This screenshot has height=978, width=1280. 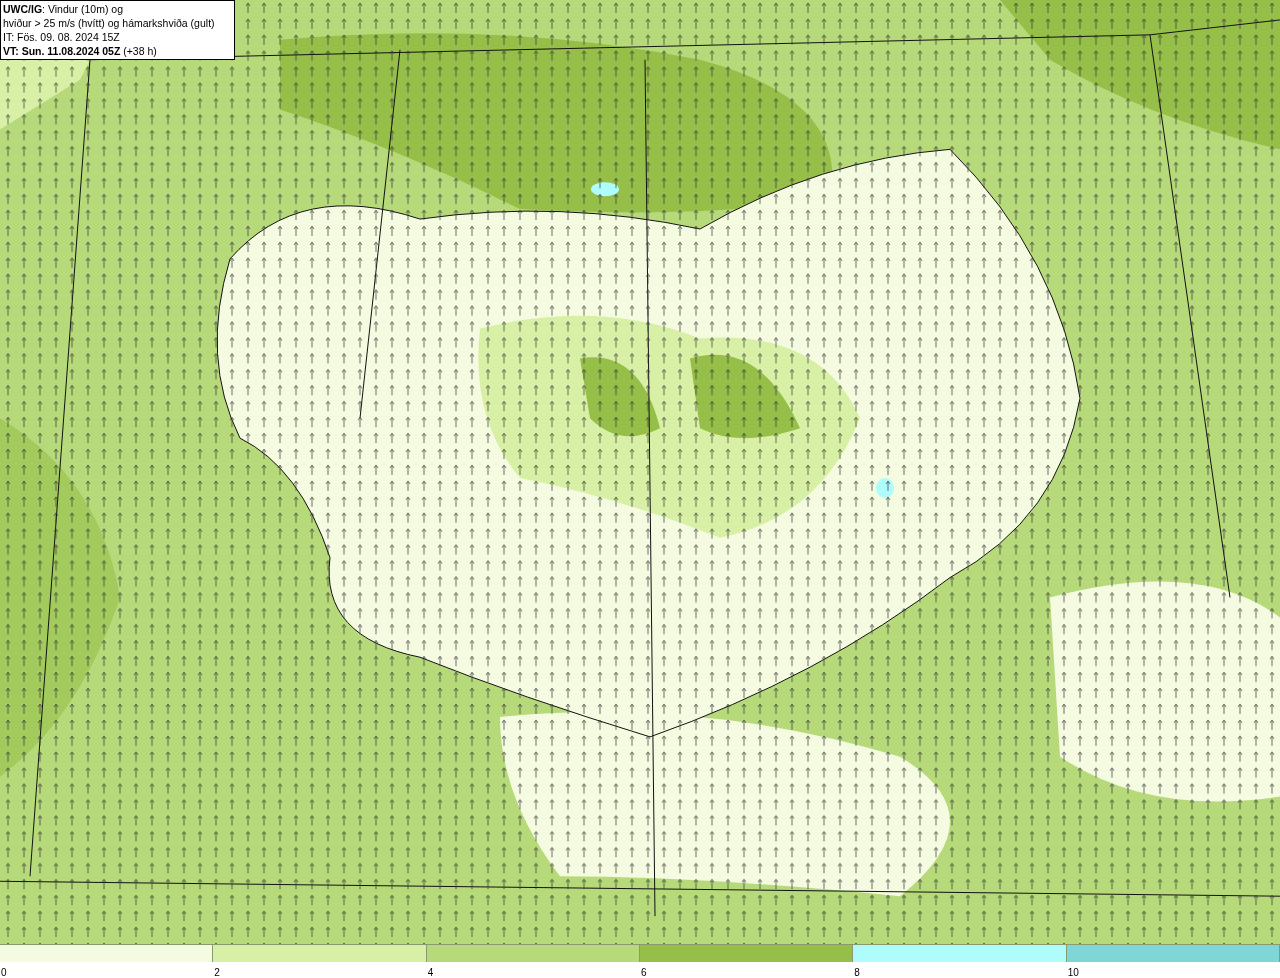 What do you see at coordinates (1072, 972) in the screenshot?
I see `legend-label: 10` at bounding box center [1072, 972].